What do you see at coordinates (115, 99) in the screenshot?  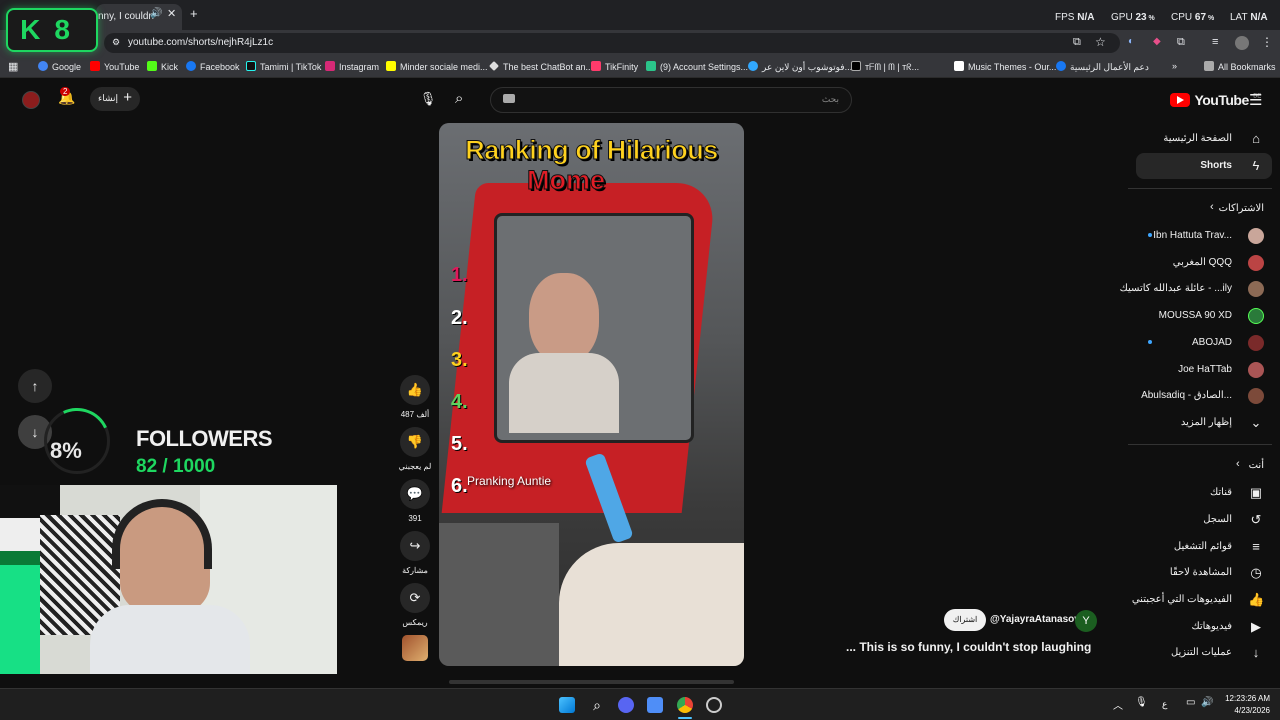 I see `create-button: إنشاء +` at bounding box center [115, 99].